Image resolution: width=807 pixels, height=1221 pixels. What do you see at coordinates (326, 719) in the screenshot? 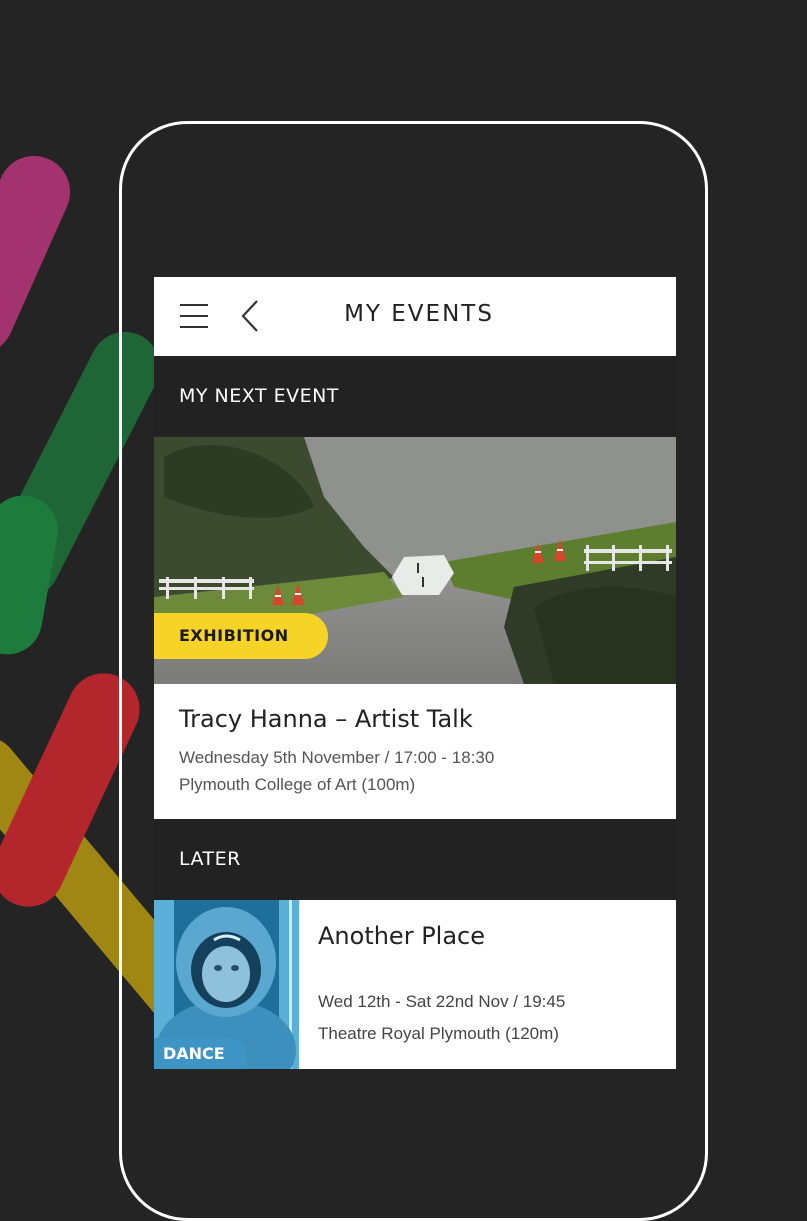
I see `next-event-title: Tracy Hanna – Artist Talk` at bounding box center [326, 719].